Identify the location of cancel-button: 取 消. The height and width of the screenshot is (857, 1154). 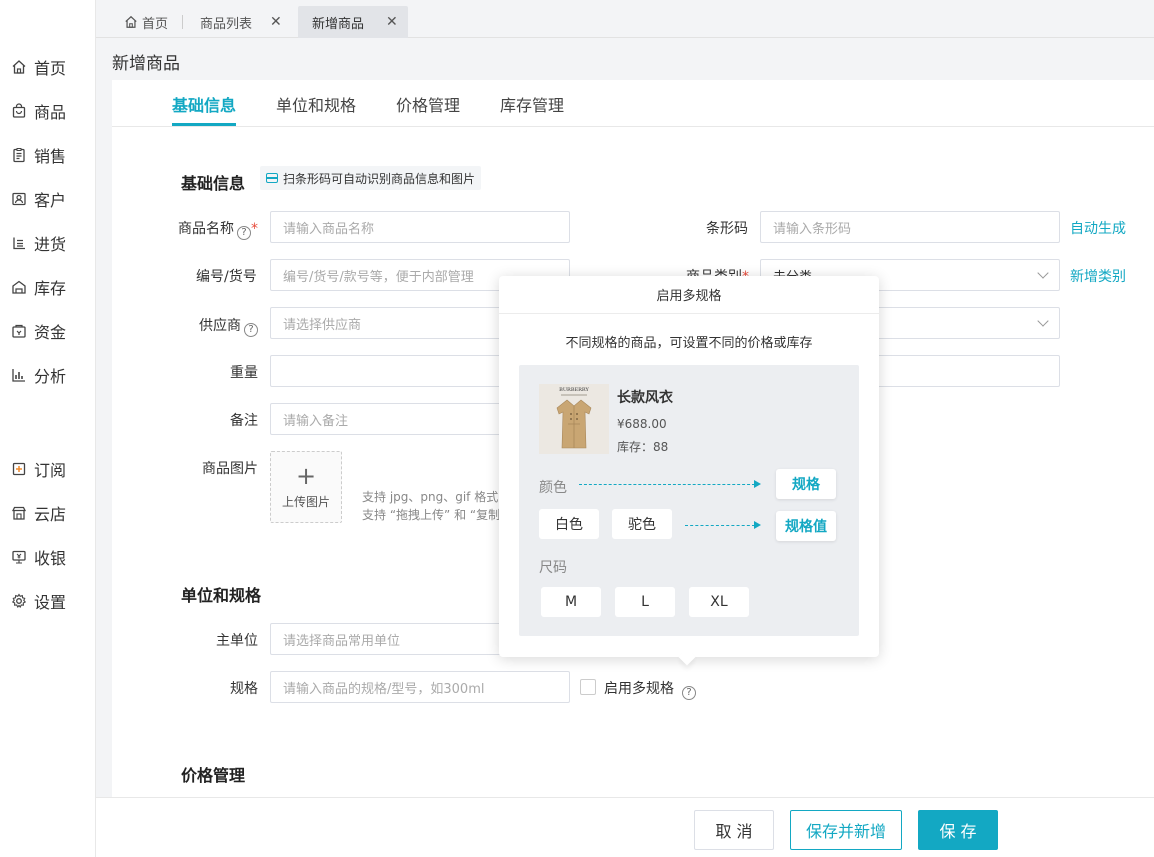
(734, 830).